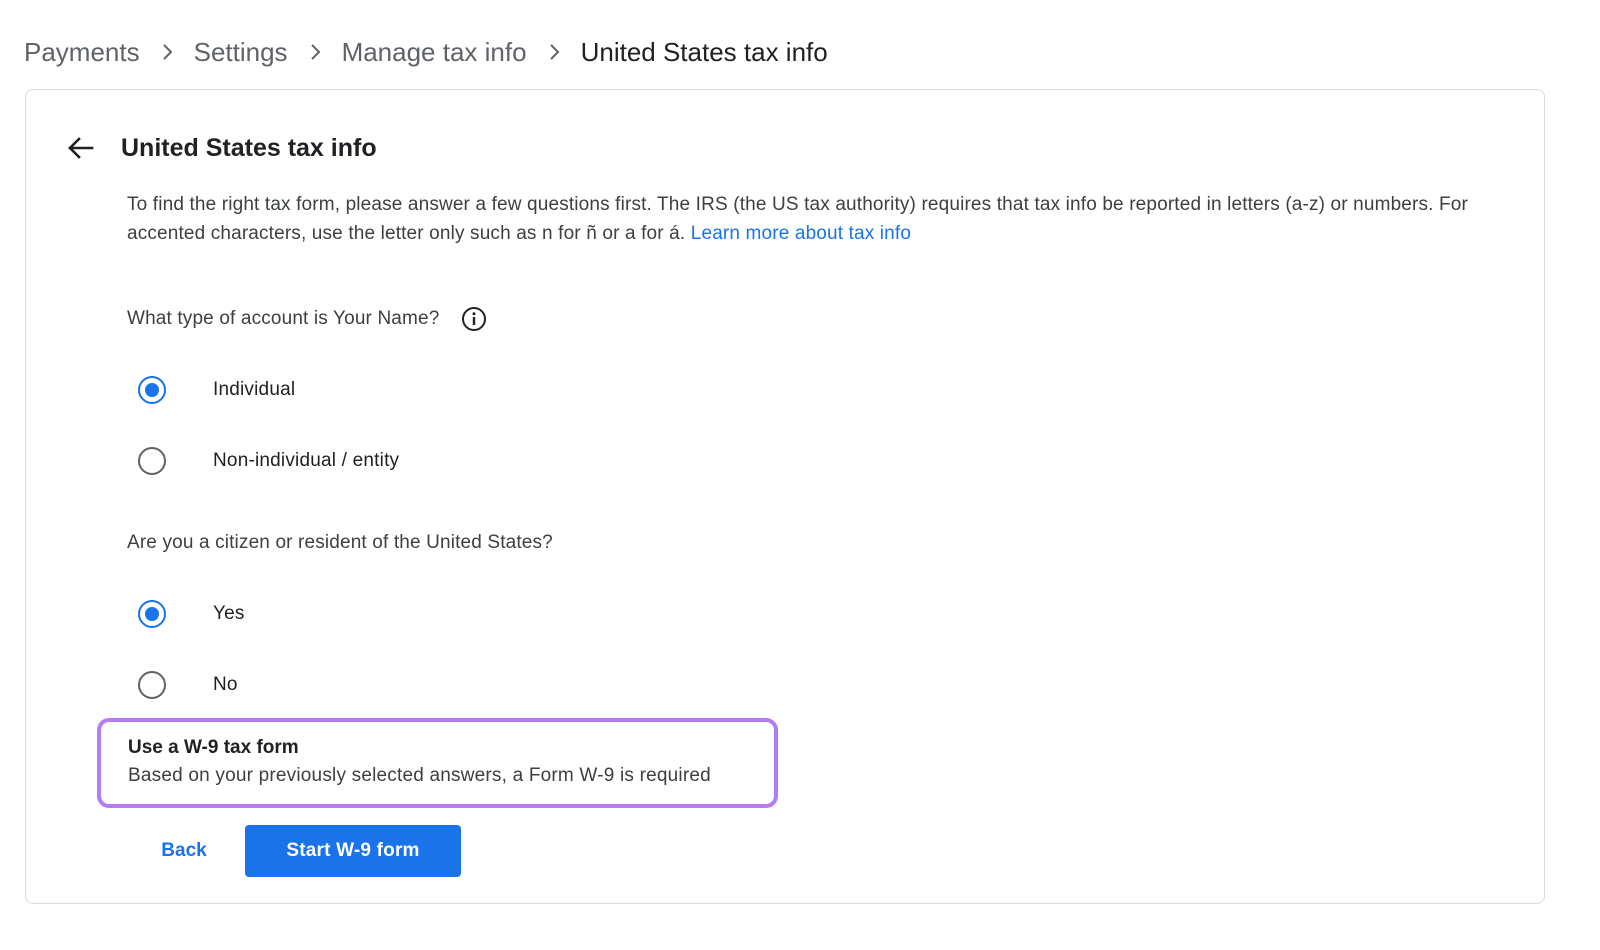  Describe the element at coordinates (80, 148) in the screenshot. I see `arrow-left-icon` at that location.